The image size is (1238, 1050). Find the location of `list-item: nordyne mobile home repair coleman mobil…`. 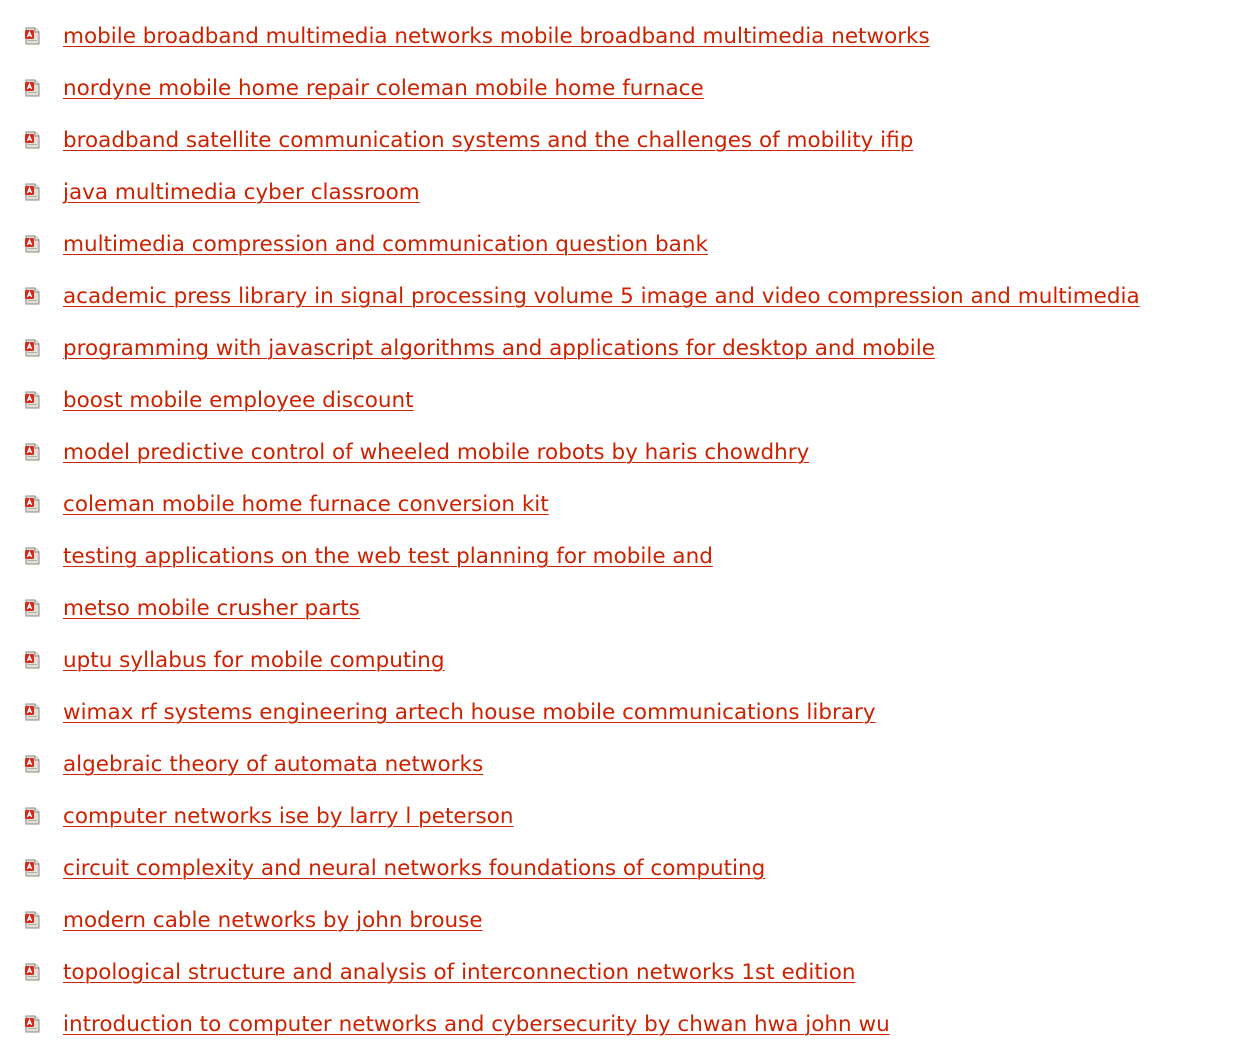

list-item: nordyne mobile home repair coleman mobil… is located at coordinates (631, 88).